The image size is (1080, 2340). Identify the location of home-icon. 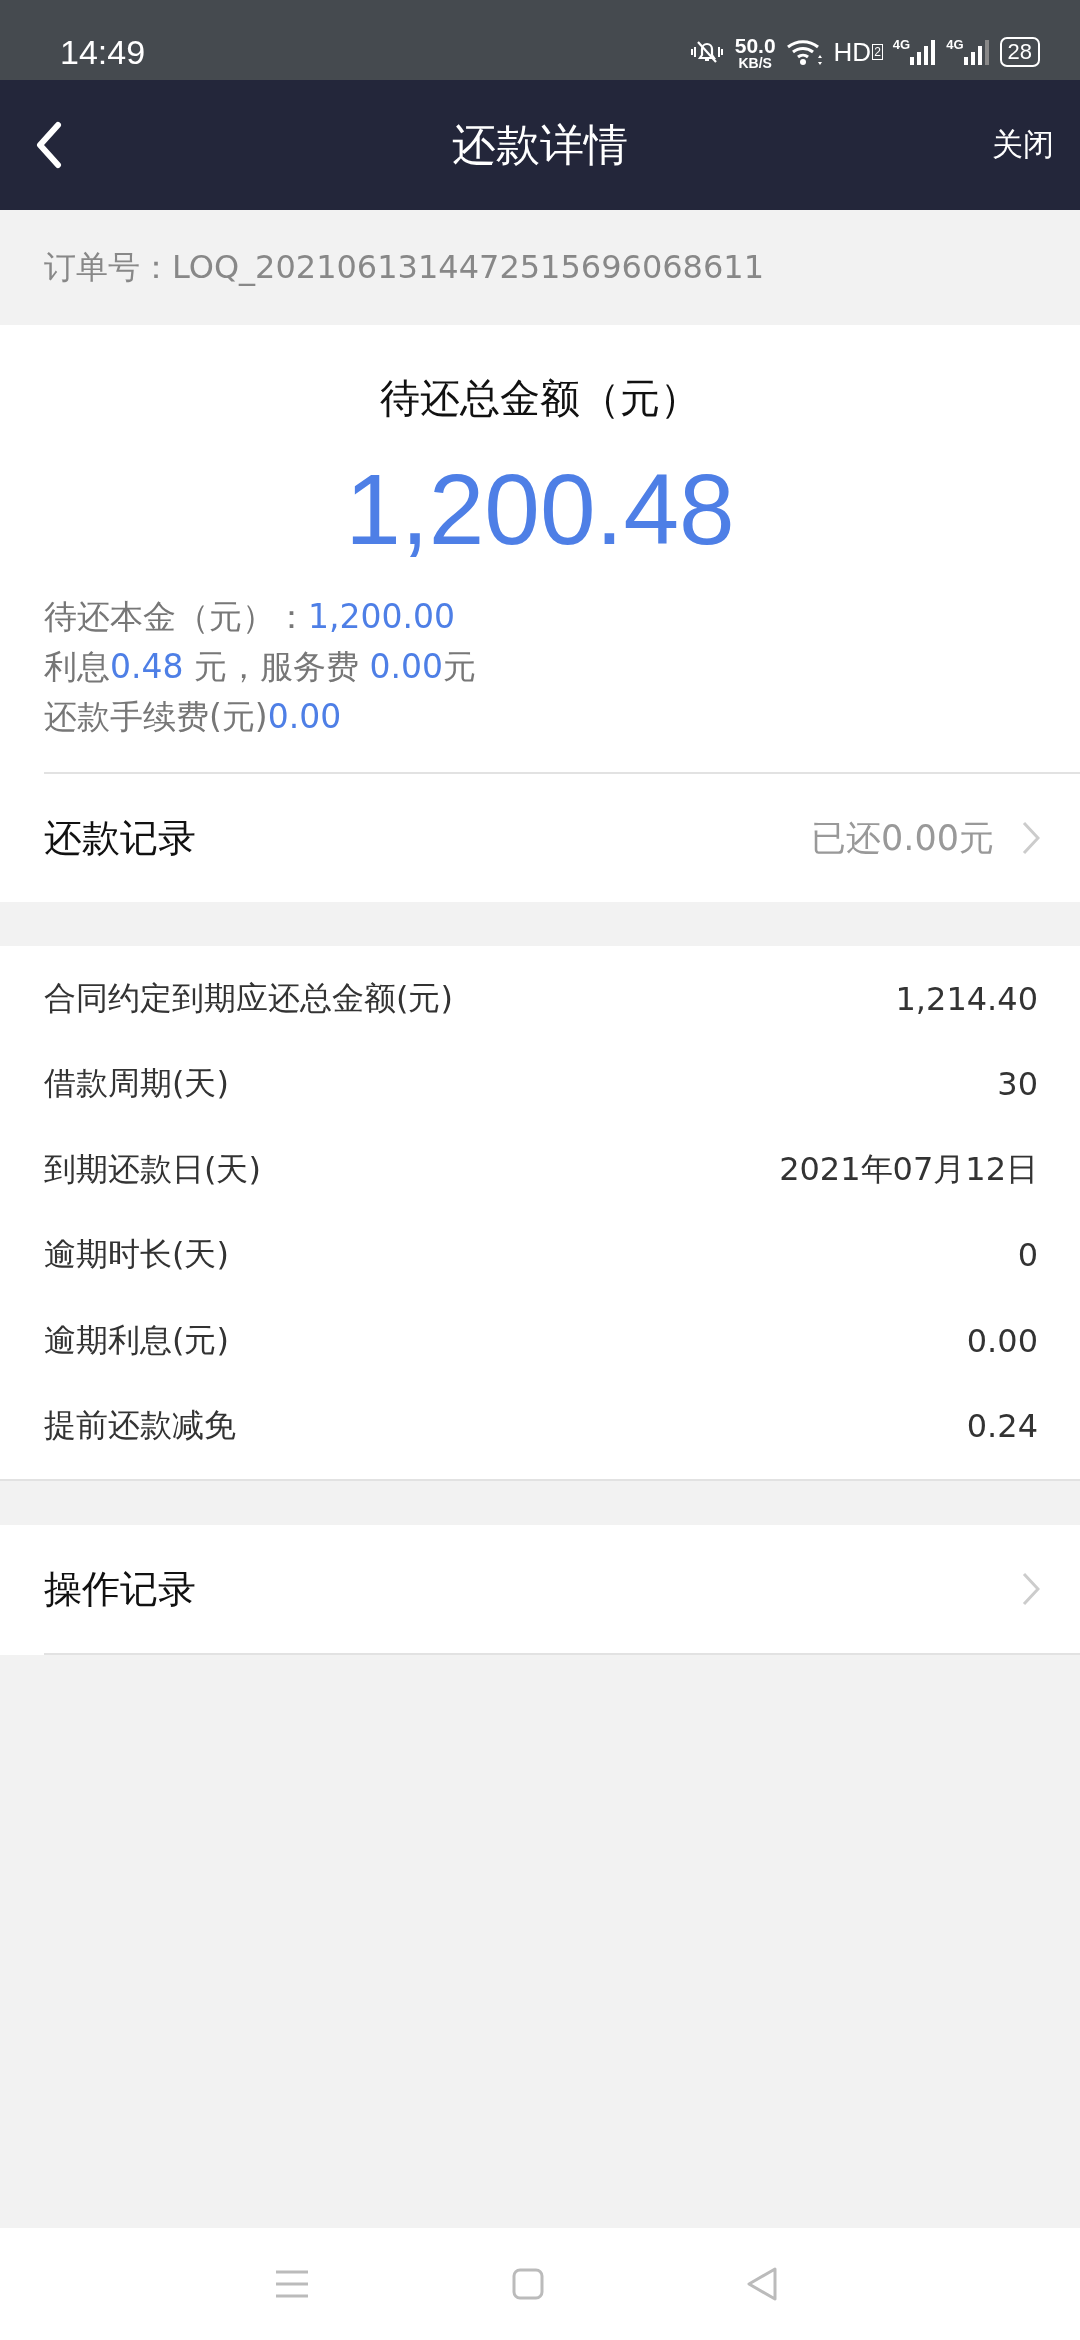
(527, 2284).